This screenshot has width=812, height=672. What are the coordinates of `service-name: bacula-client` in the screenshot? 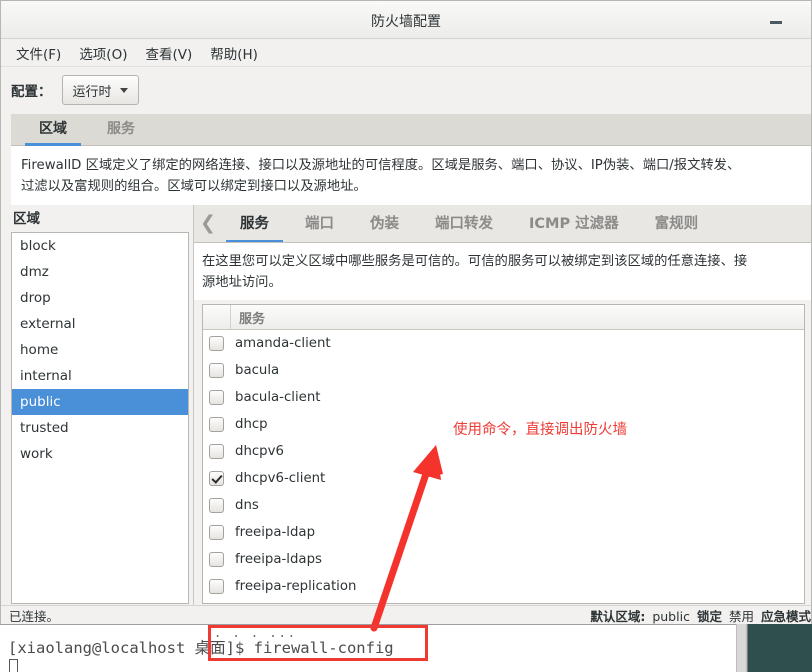 It's located at (278, 397).